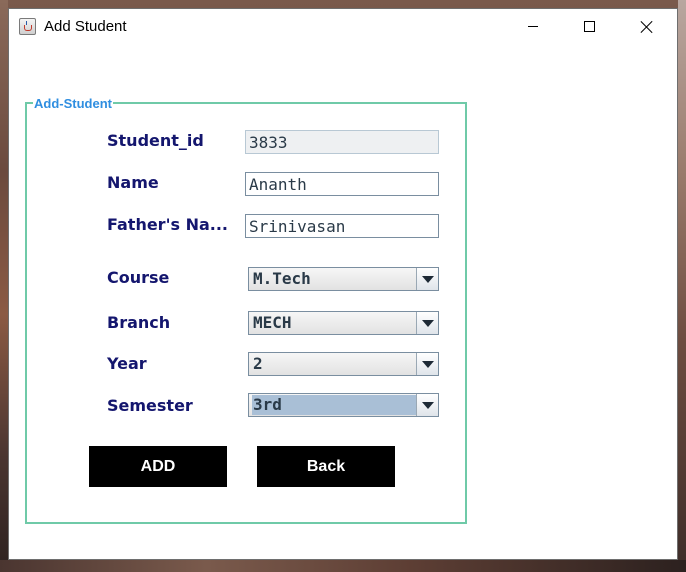  What do you see at coordinates (343, 279) in the screenshot?
I see `course-dropdown: M.Tech` at bounding box center [343, 279].